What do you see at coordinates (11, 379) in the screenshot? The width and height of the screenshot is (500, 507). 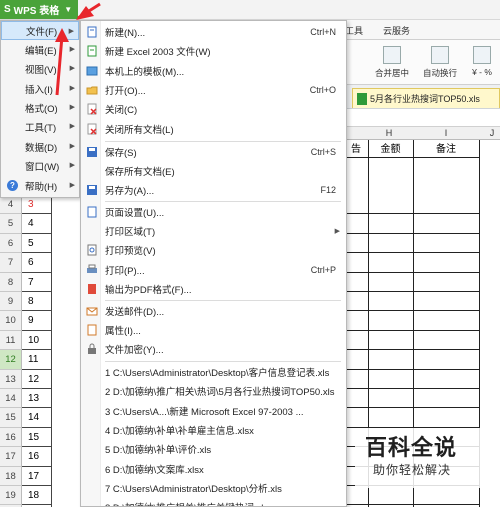 I see `row-header: 13` at bounding box center [11, 379].